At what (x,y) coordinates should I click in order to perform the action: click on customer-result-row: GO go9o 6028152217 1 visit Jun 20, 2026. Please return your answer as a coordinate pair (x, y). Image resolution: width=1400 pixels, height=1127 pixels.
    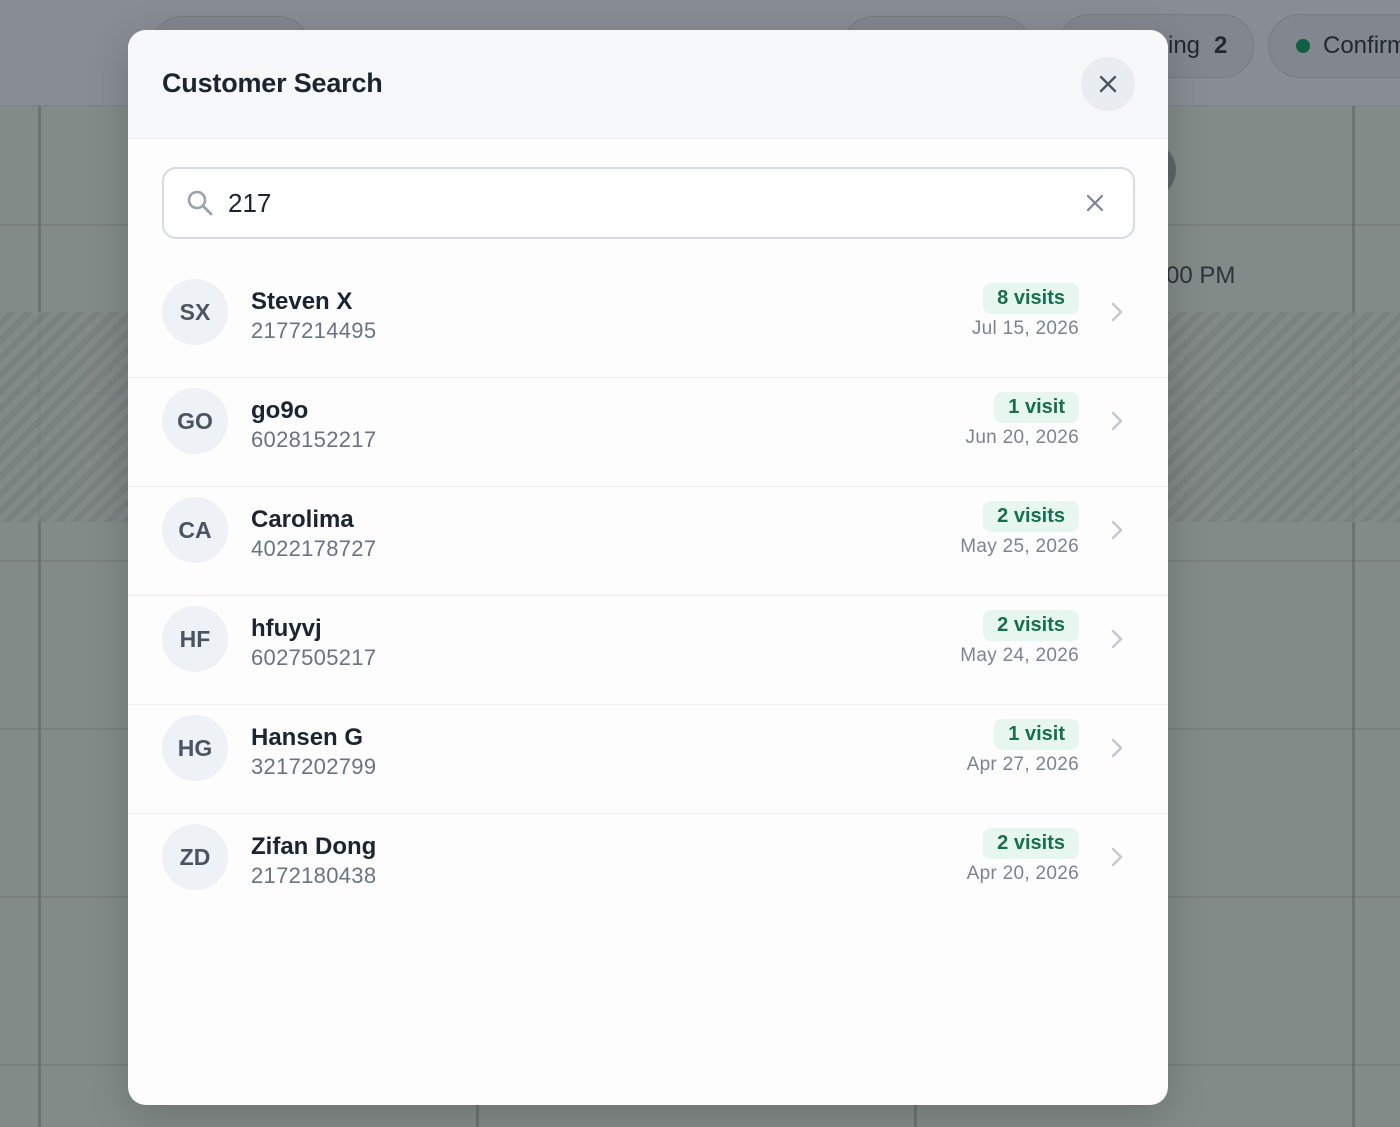
    Looking at the image, I should click on (648, 432).